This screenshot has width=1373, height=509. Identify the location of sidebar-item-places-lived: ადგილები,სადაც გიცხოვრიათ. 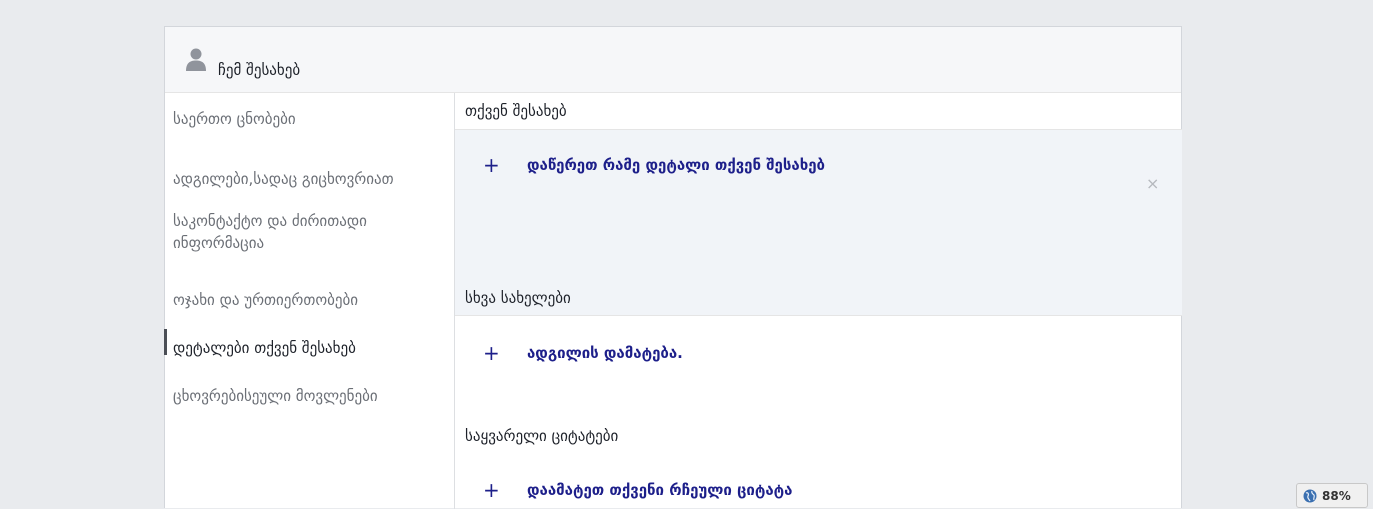
(311, 179).